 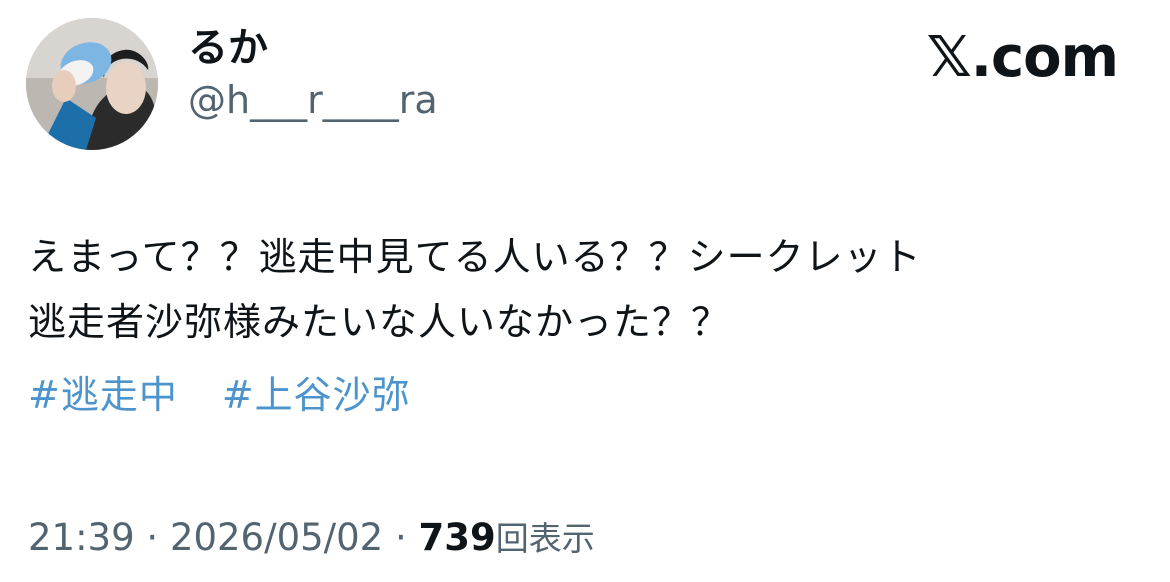 I want to click on views-label: 回表示, so click(x=545, y=538).